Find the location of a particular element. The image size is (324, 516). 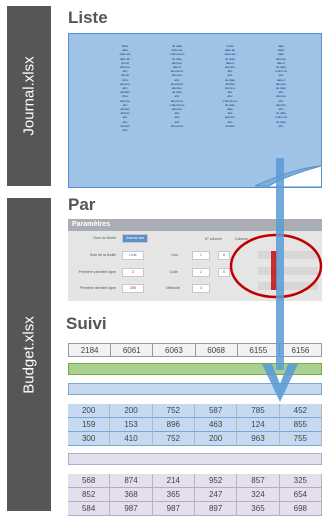

table-cell: 324 is located at coordinates (258, 495).